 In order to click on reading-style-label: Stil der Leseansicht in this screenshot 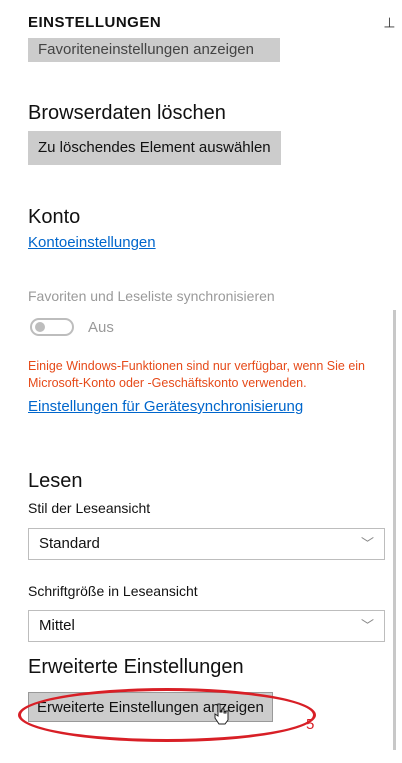, I will do `click(89, 508)`.